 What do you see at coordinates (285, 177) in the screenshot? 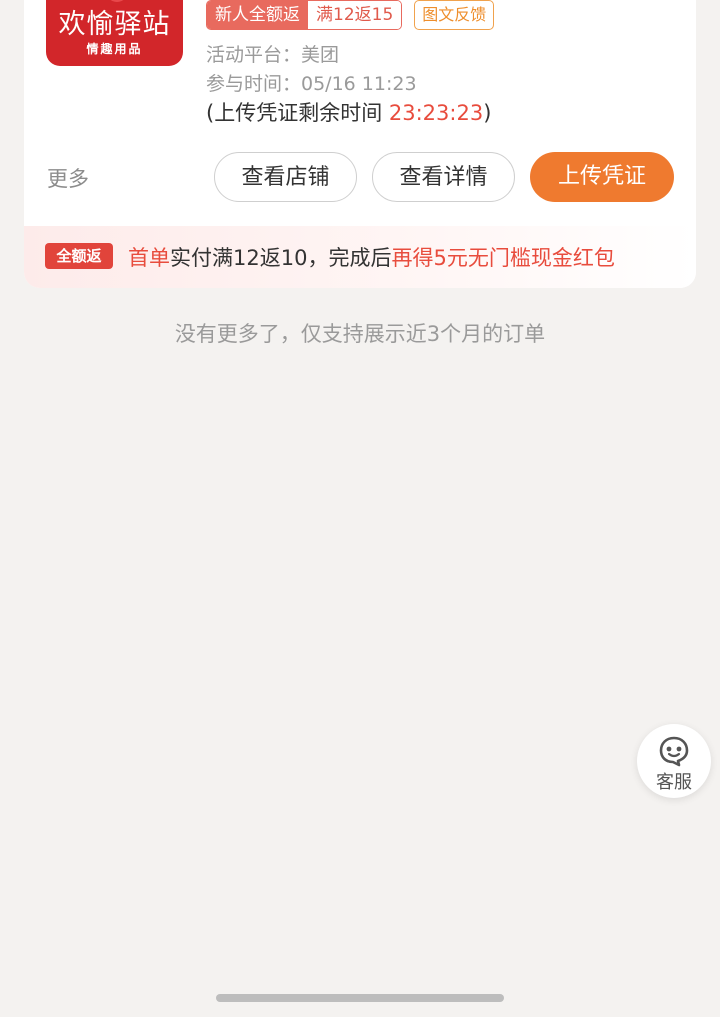
I see `view-shop-button: 查看店铺` at bounding box center [285, 177].